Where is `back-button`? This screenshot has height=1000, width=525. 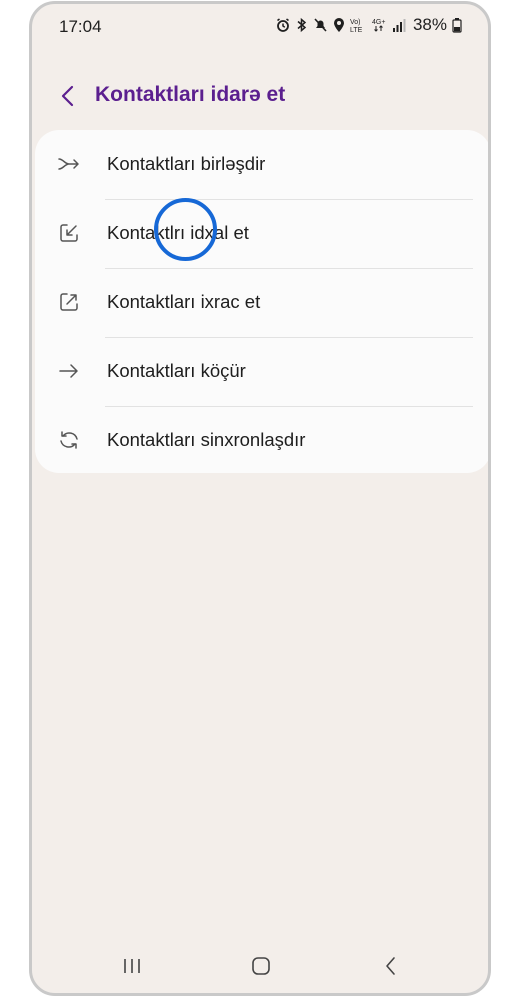 back-button is located at coordinates (69, 96).